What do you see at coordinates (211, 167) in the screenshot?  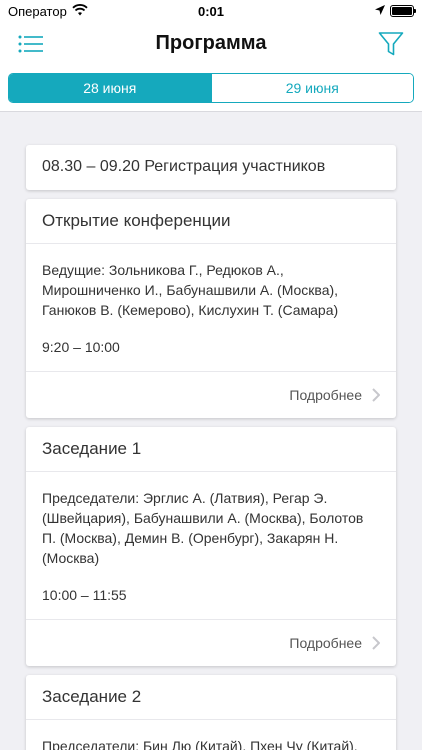 I see `registration-card: 08.30 – 09.20 Регистрация участников` at bounding box center [211, 167].